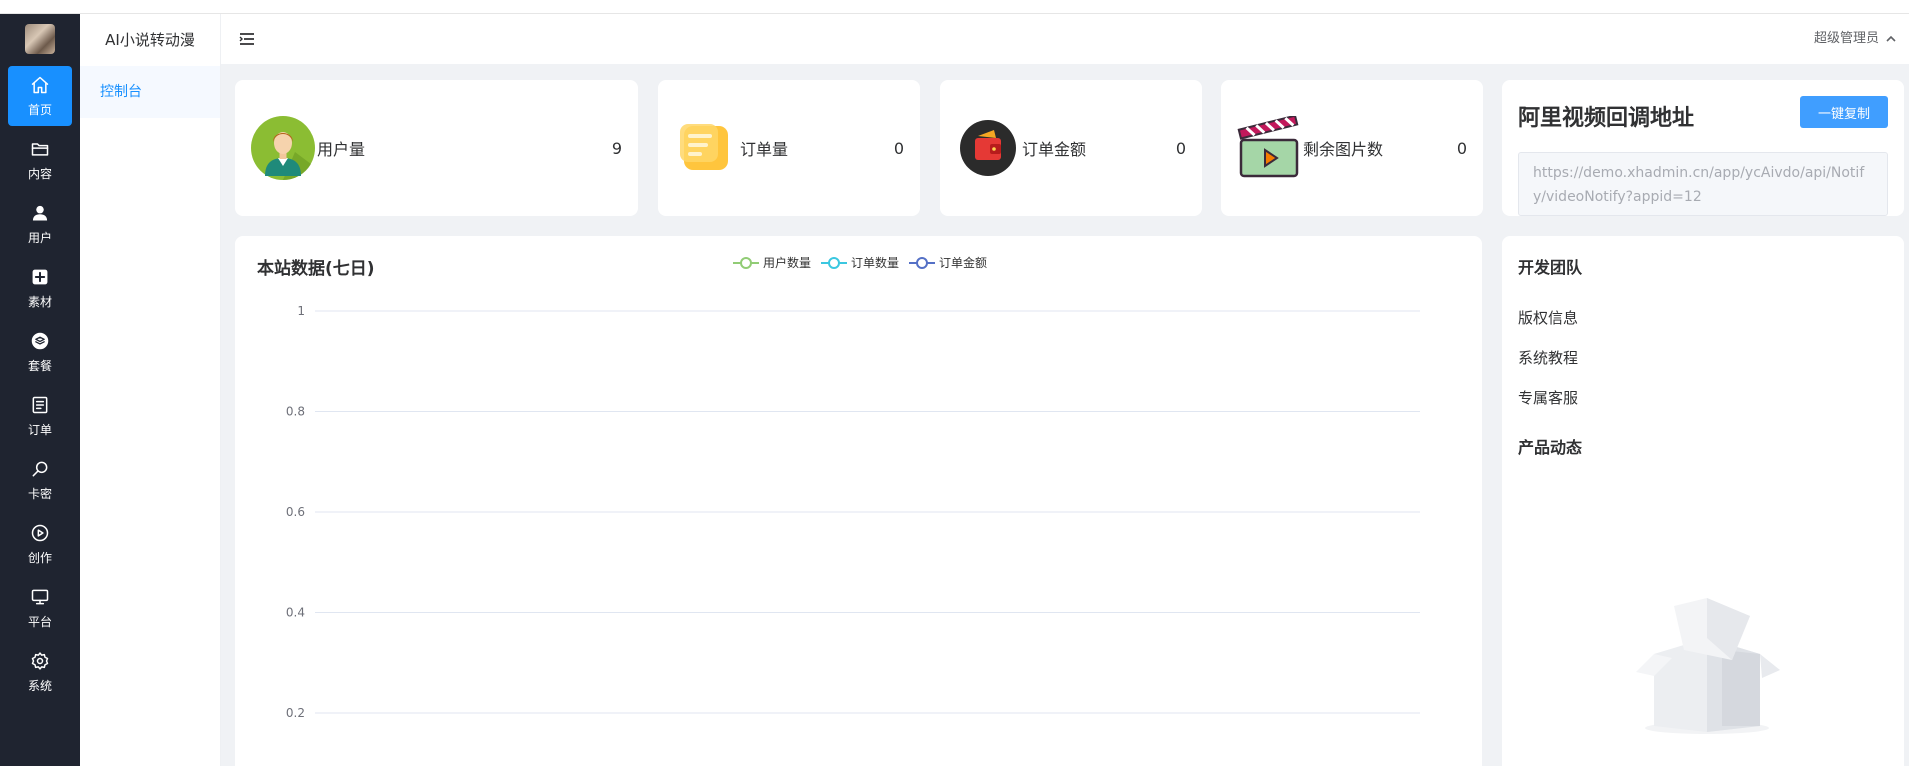 This screenshot has width=1909, height=766. What do you see at coordinates (40, 39) in the screenshot?
I see `avatar` at bounding box center [40, 39].